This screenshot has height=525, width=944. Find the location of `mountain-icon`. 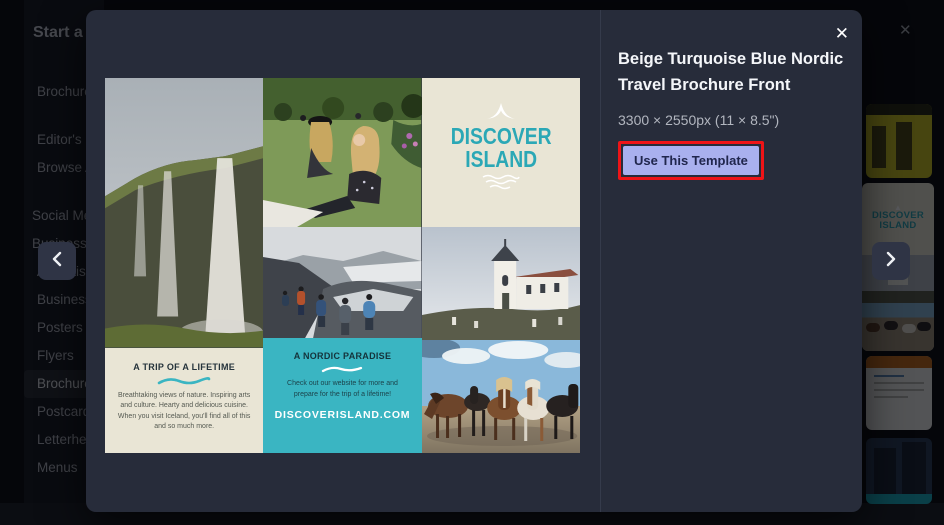

mountain-icon is located at coordinates (500, 111).